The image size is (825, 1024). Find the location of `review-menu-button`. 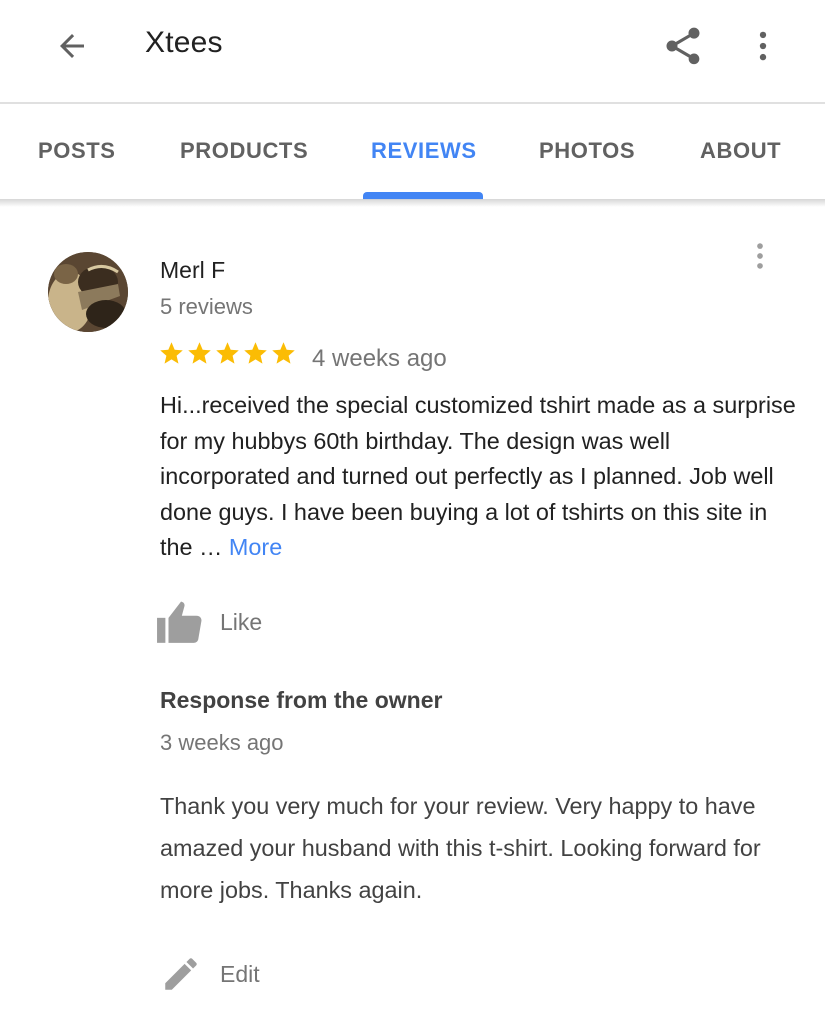

review-menu-button is located at coordinates (760, 256).